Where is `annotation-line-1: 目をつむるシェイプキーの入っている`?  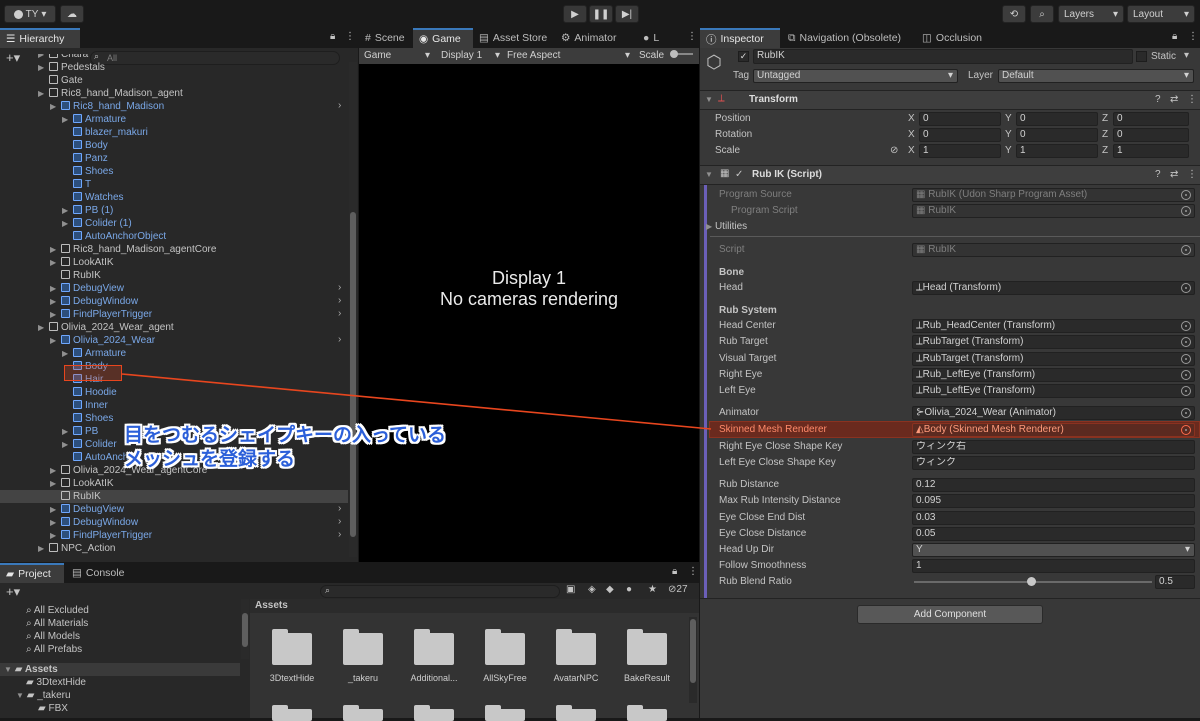 annotation-line-1: 目をつむるシェイプキーの入っている is located at coordinates (285, 435).